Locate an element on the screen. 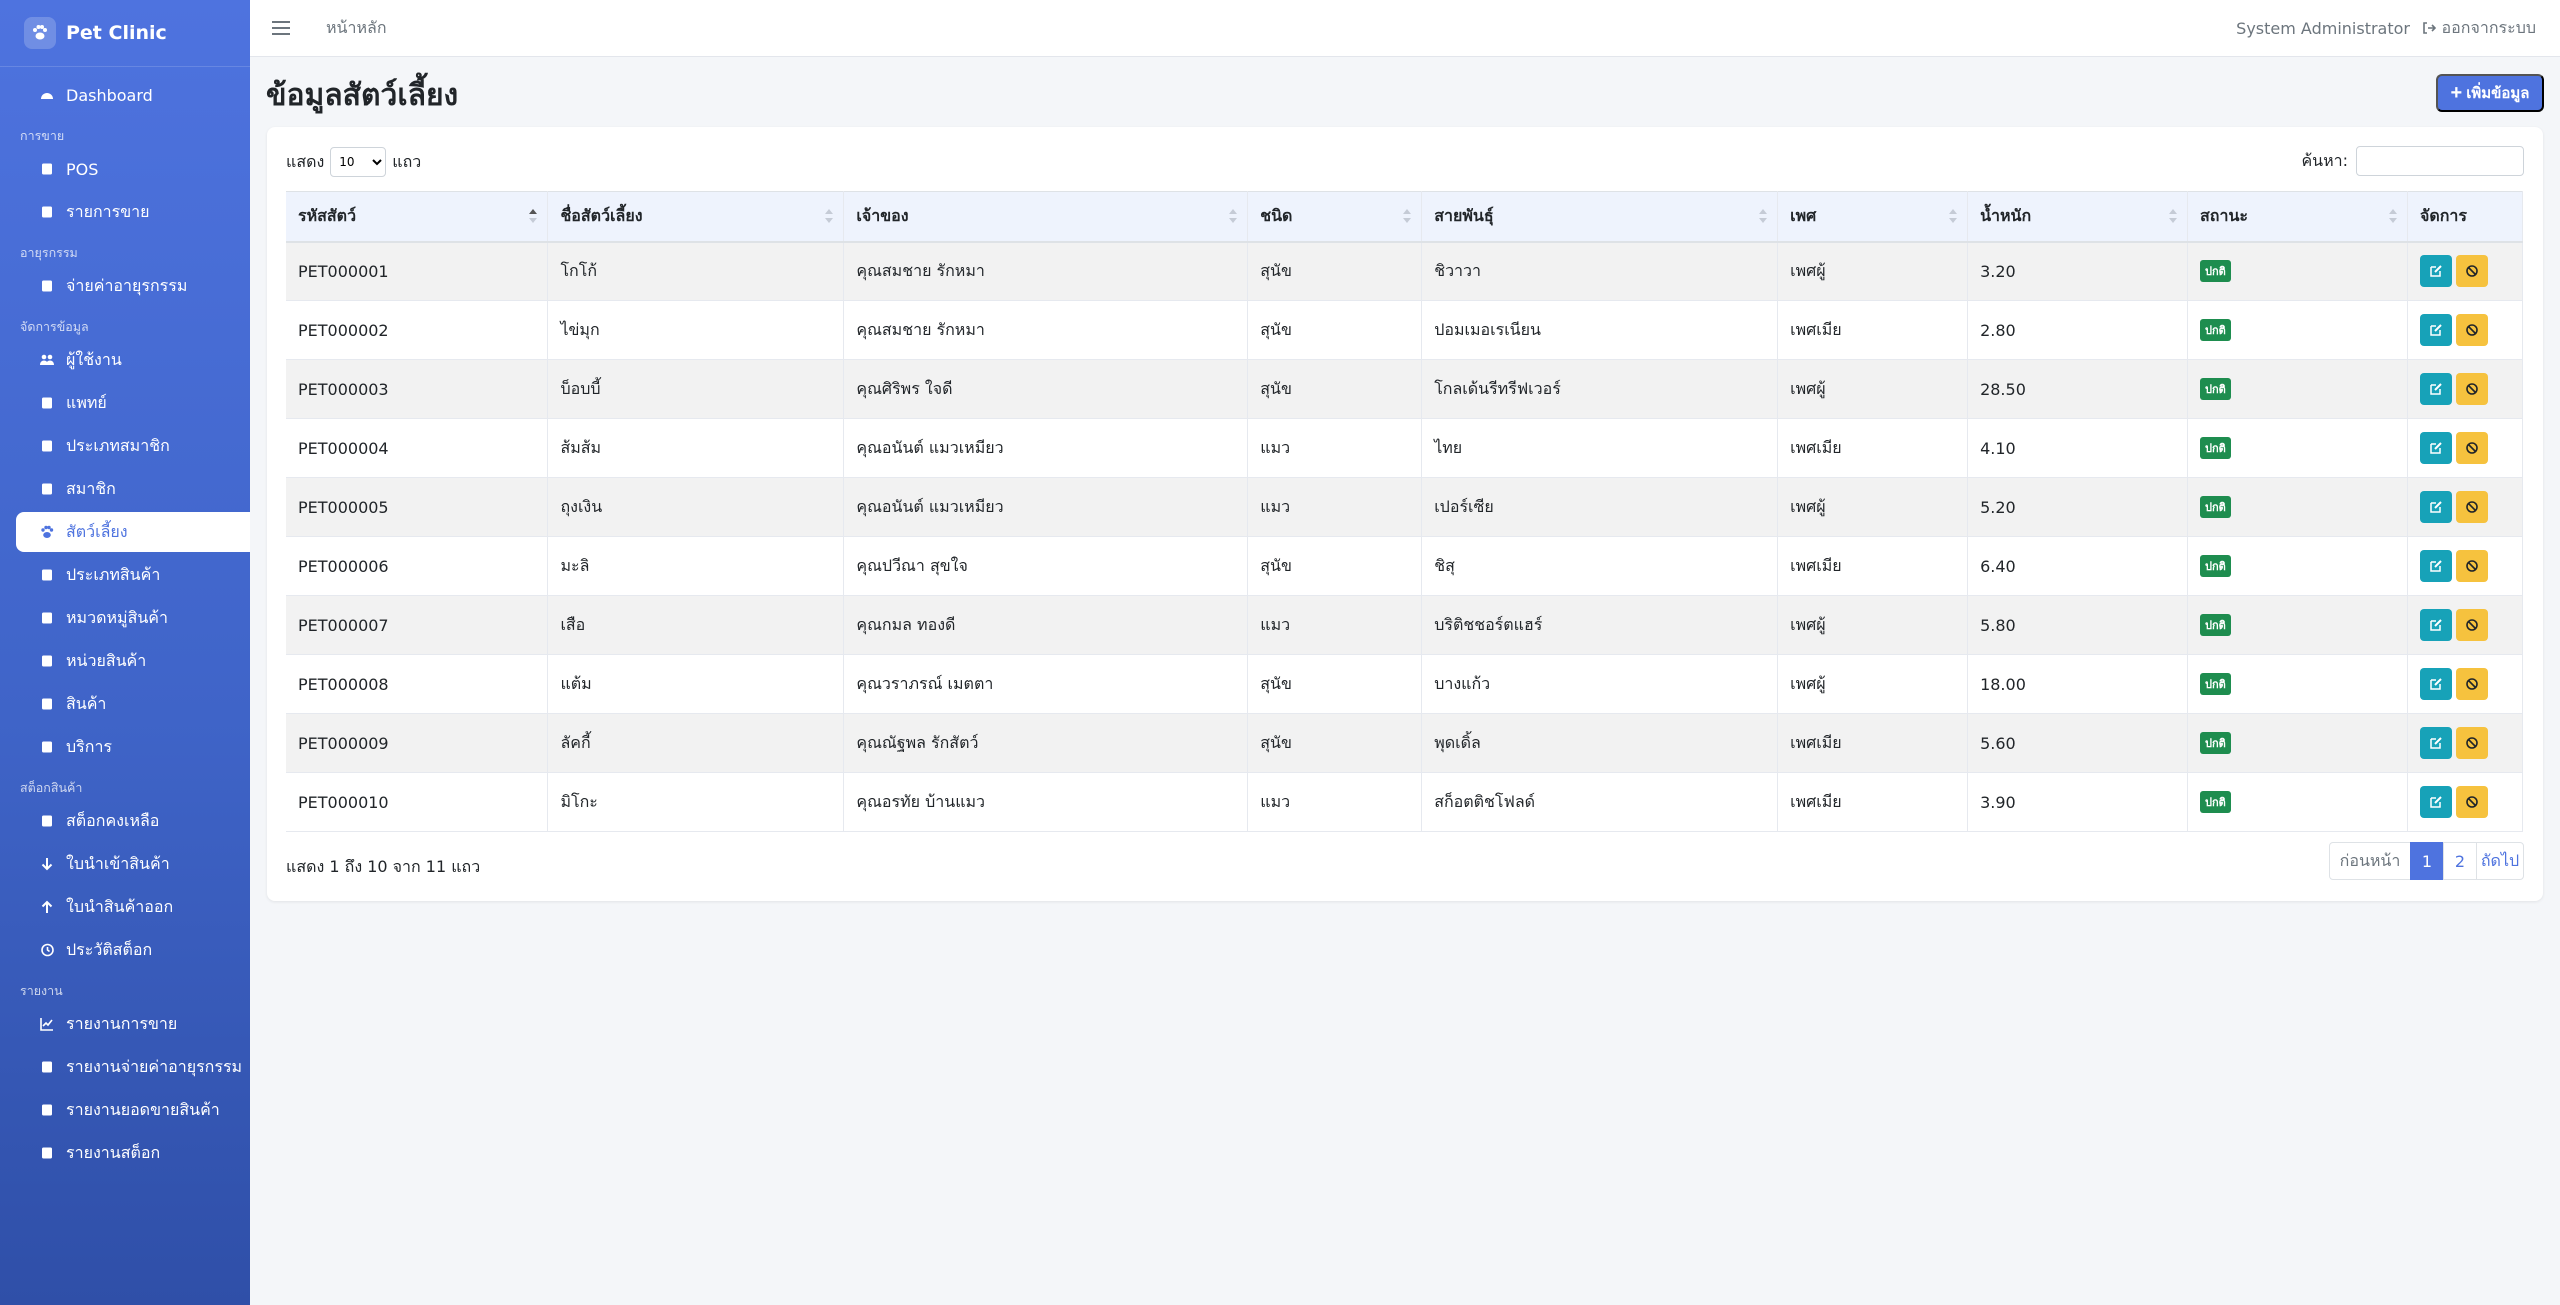 This screenshot has height=1305, width=2560. sidebar-item: ใบนำเข้าสินค้า is located at coordinates (133, 864).